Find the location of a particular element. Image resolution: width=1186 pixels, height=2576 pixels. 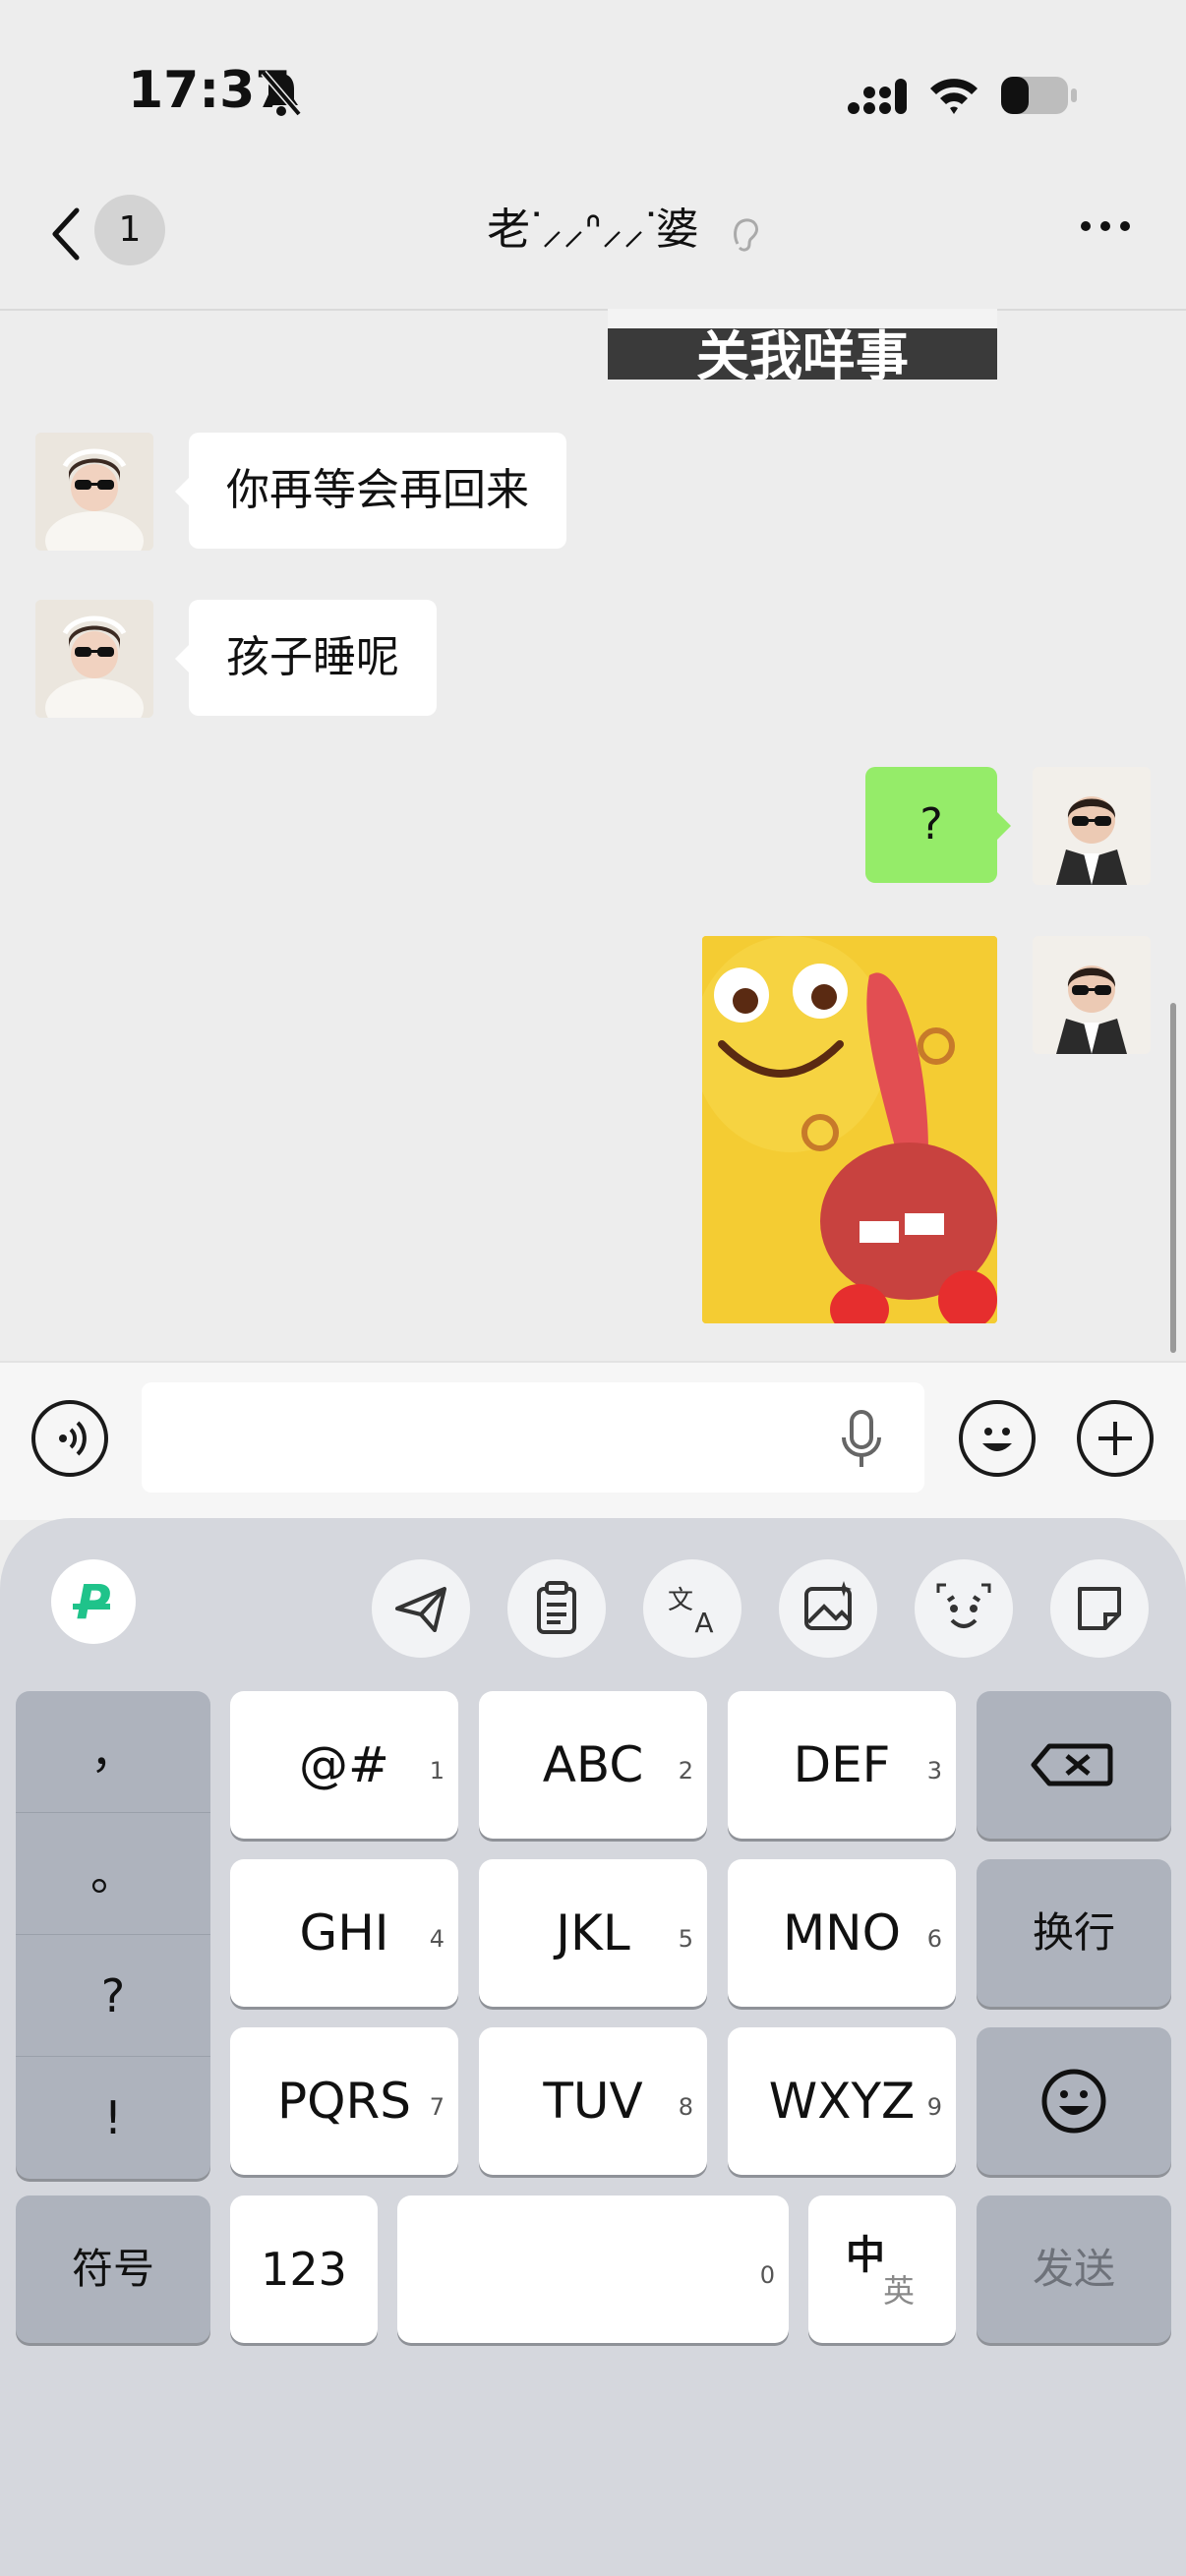

space-key: 0 is located at coordinates (593, 2269).